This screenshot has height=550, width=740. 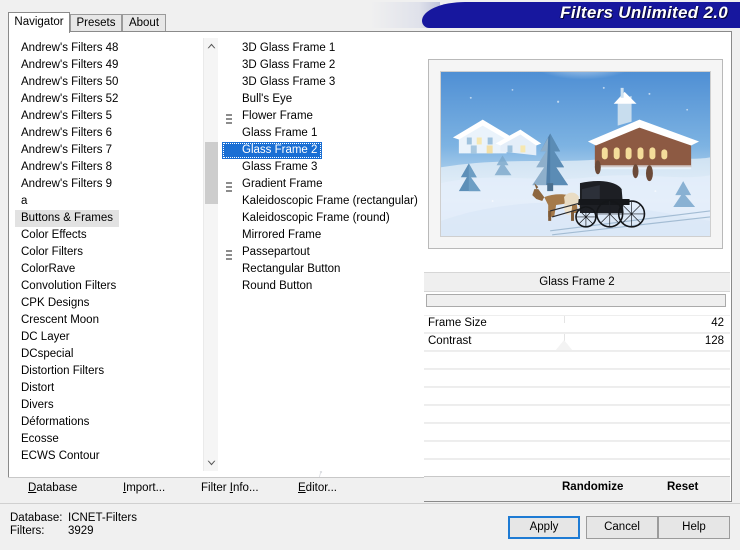 I want to click on tab-presets: Presets, so click(x=96, y=23).